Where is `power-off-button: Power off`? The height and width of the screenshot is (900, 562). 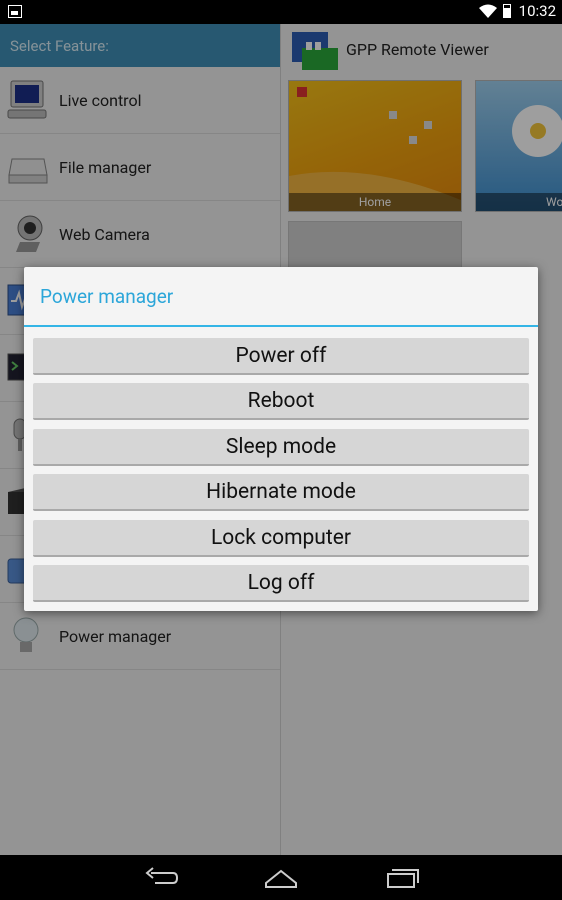
power-off-button: Power off is located at coordinates (281, 356).